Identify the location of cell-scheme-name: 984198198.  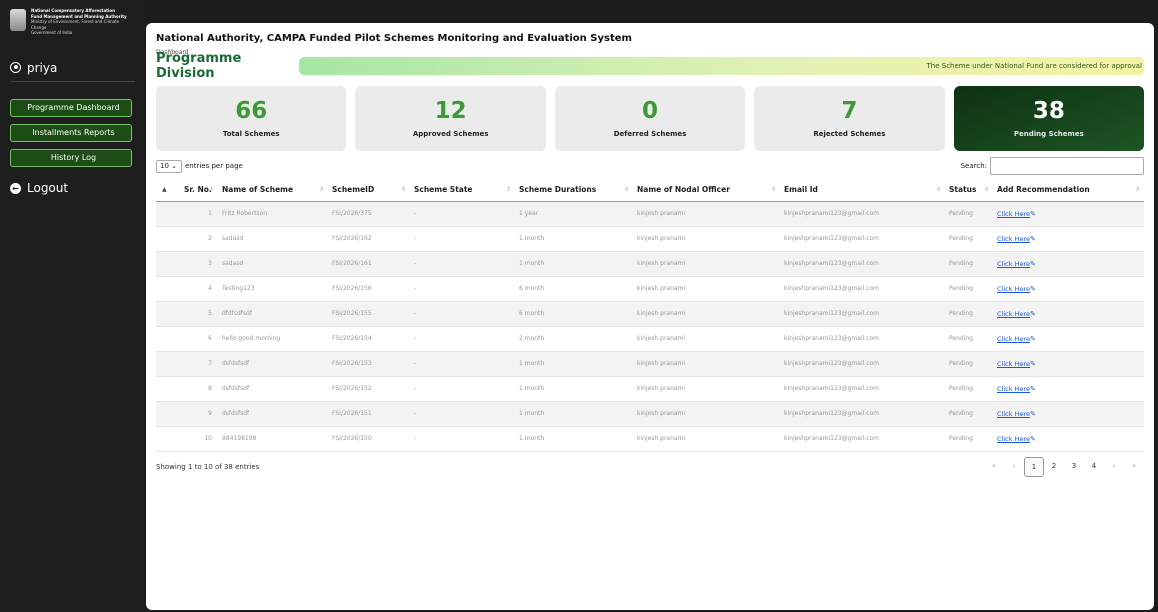
(273, 439).